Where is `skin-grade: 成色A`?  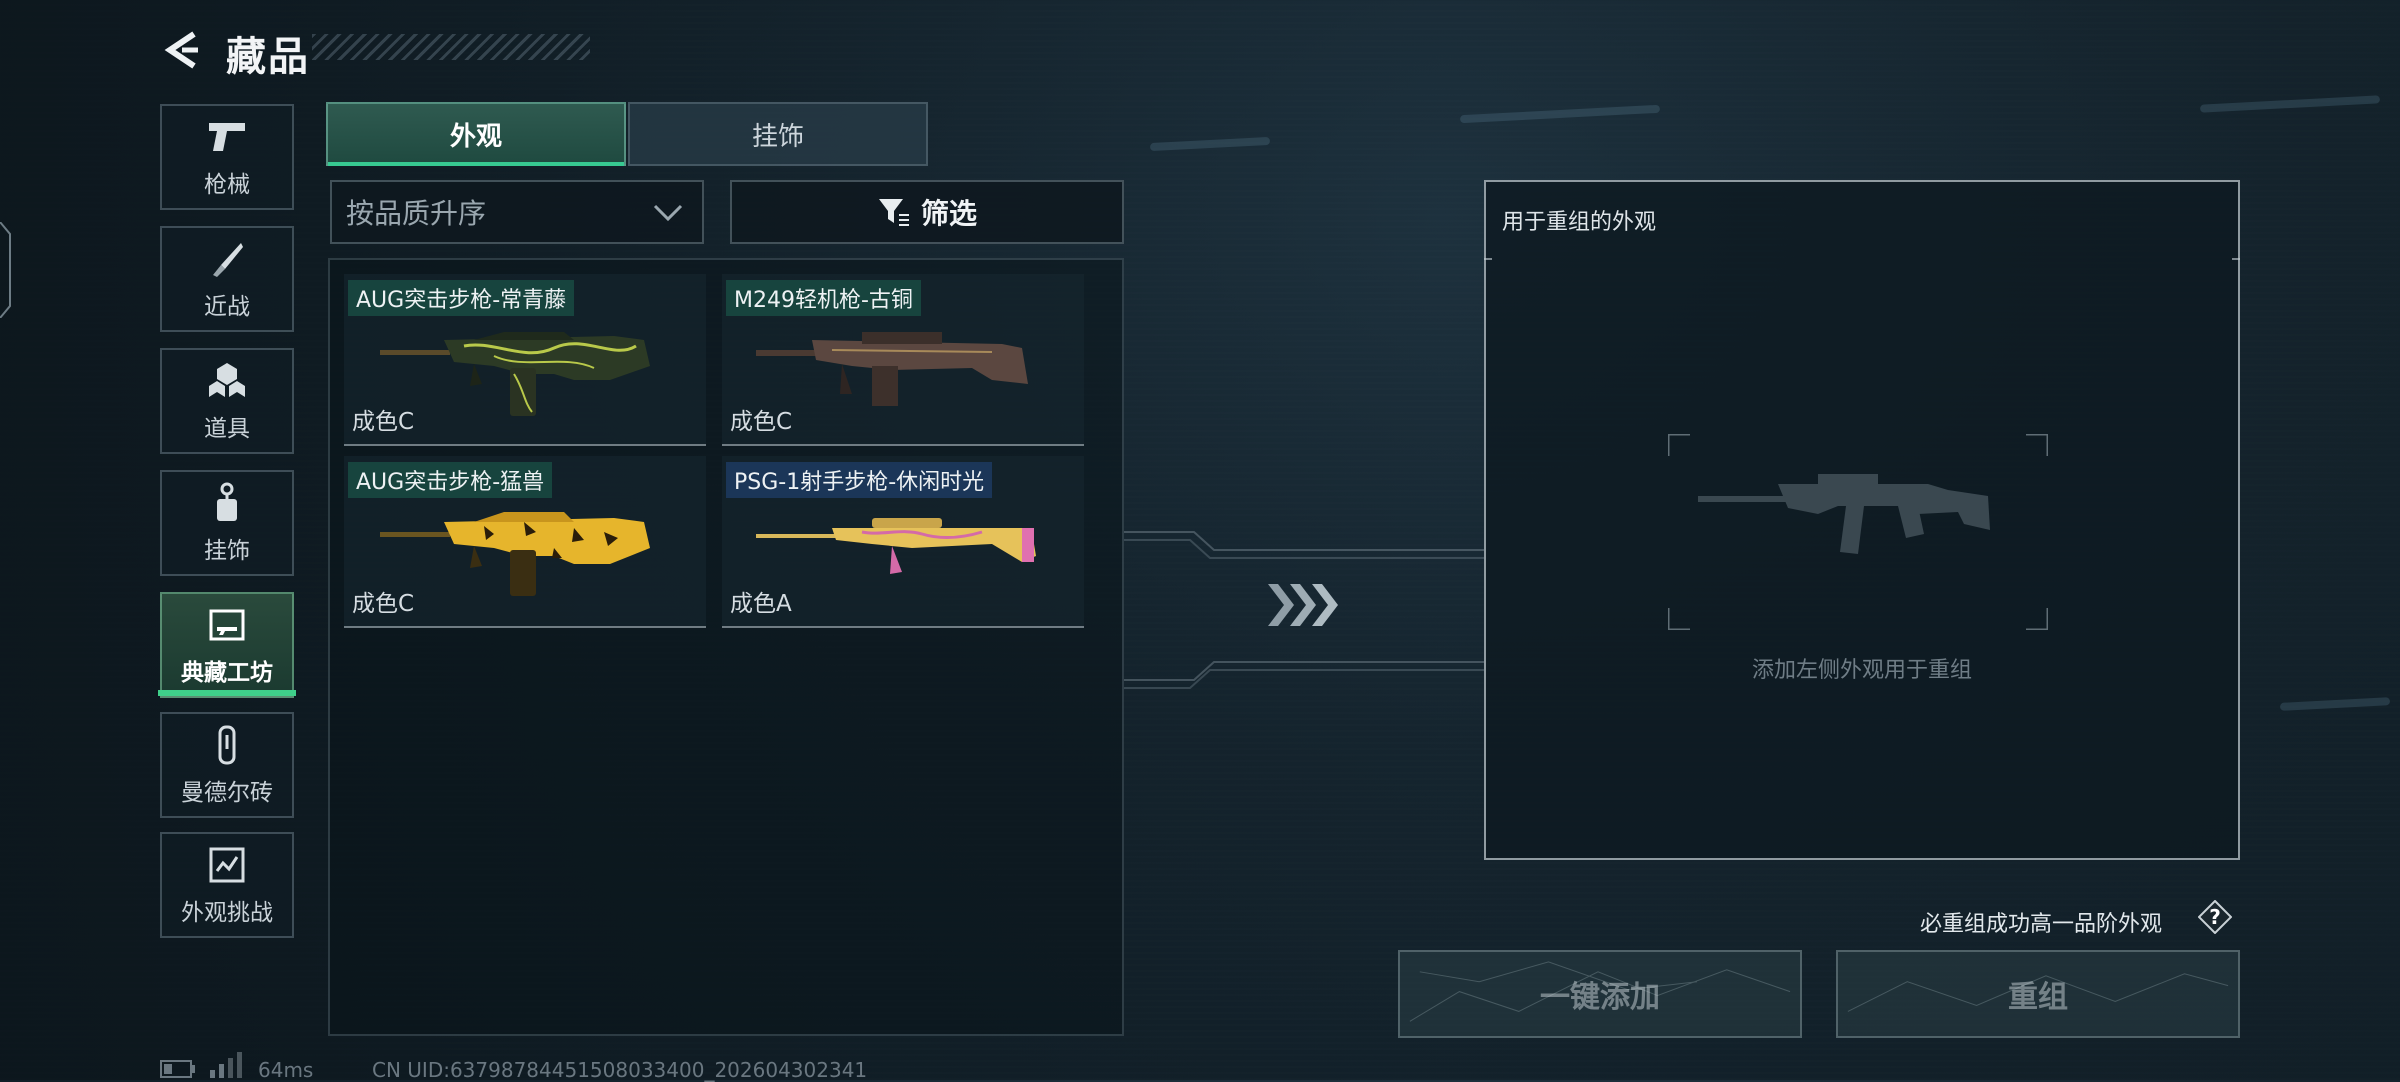
skin-grade: 成色A is located at coordinates (761, 604).